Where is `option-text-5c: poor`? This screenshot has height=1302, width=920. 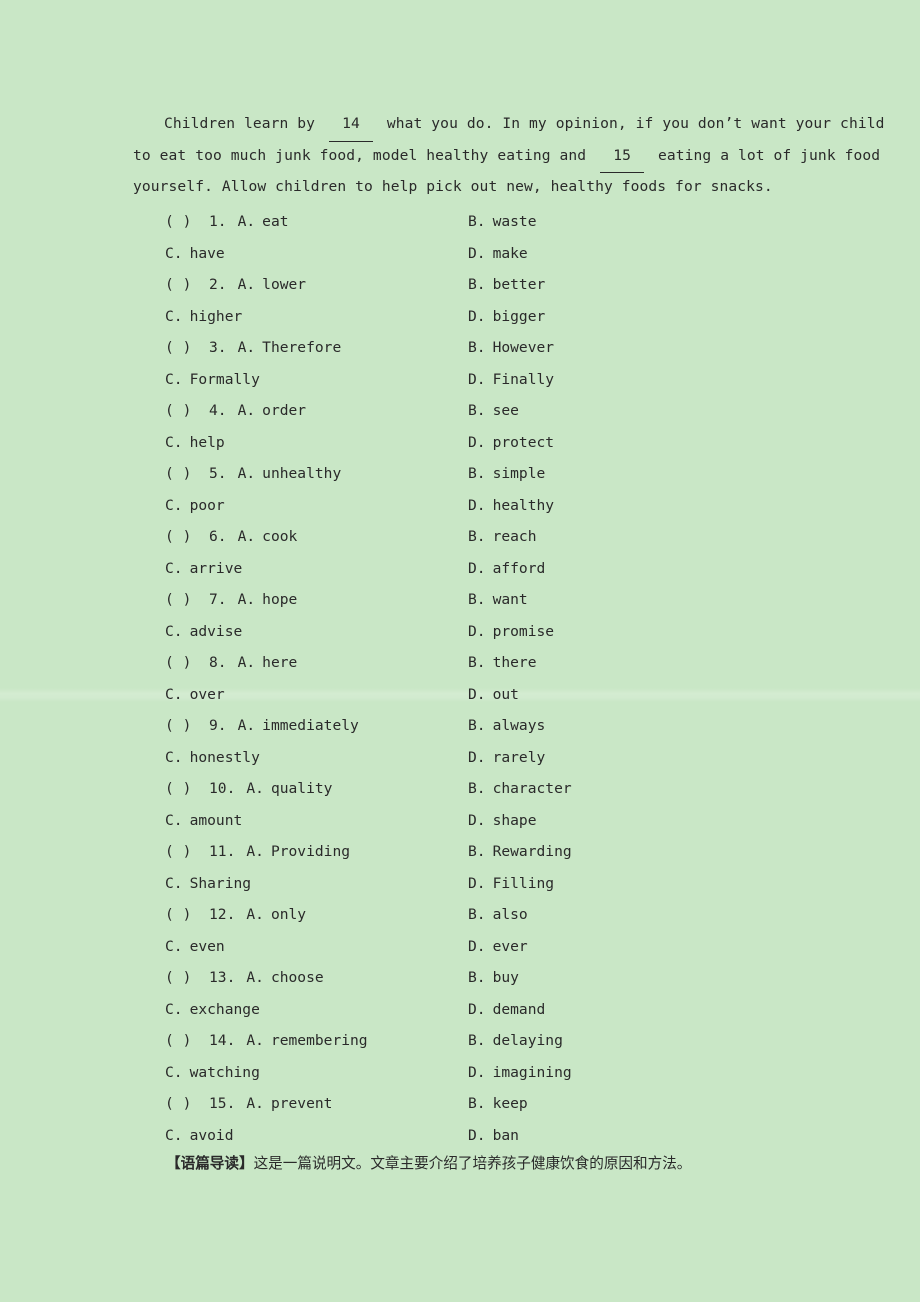 option-text-5c: poor is located at coordinates (207, 506).